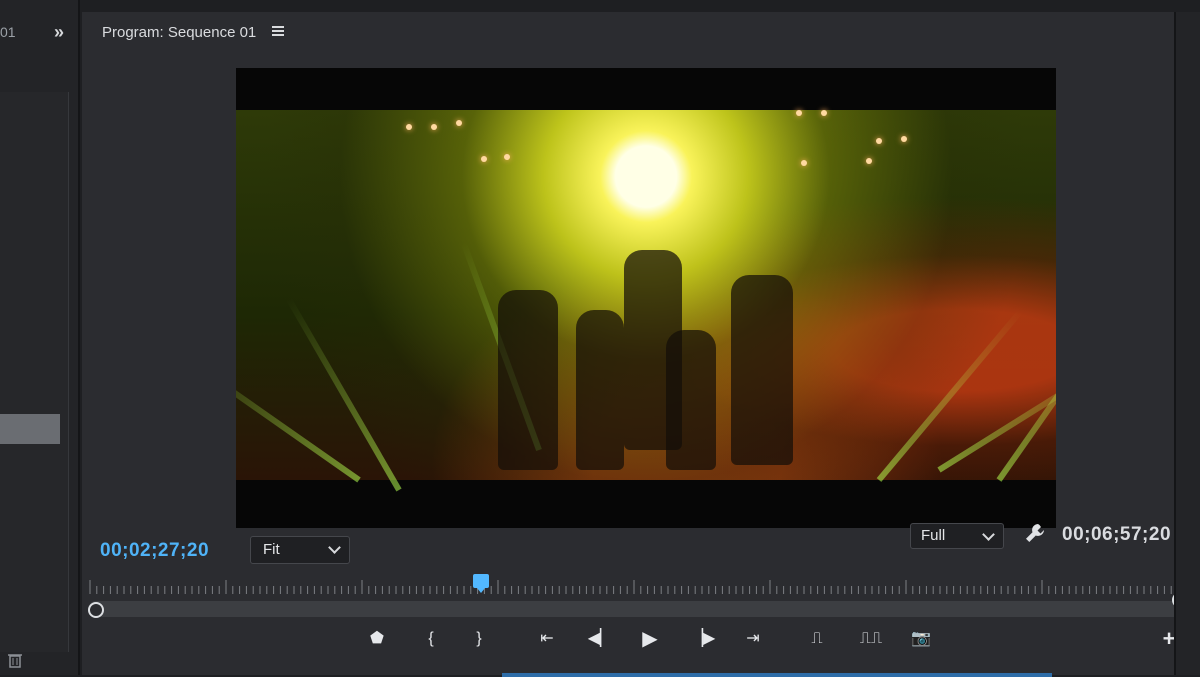 The image size is (1200, 677). Describe the element at coordinates (650, 639) in the screenshot. I see `play-button: ▶` at that location.